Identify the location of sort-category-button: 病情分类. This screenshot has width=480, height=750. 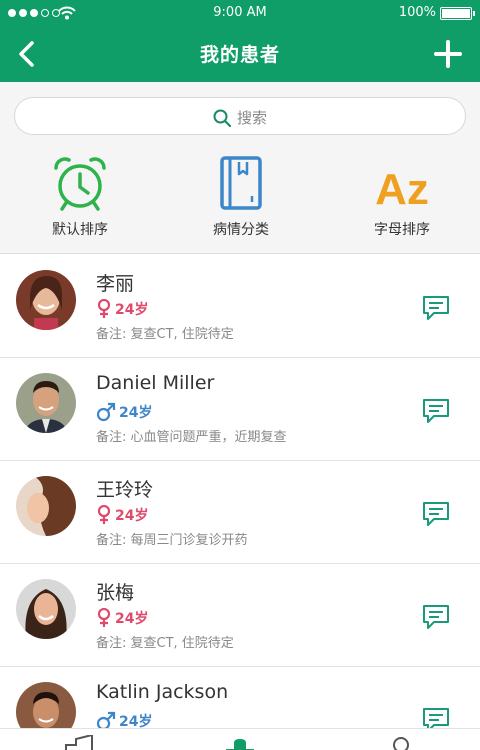
(241, 196).